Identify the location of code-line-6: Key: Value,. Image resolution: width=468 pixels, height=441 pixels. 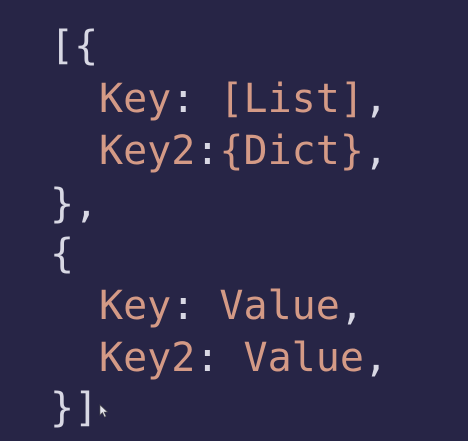
(231, 306).